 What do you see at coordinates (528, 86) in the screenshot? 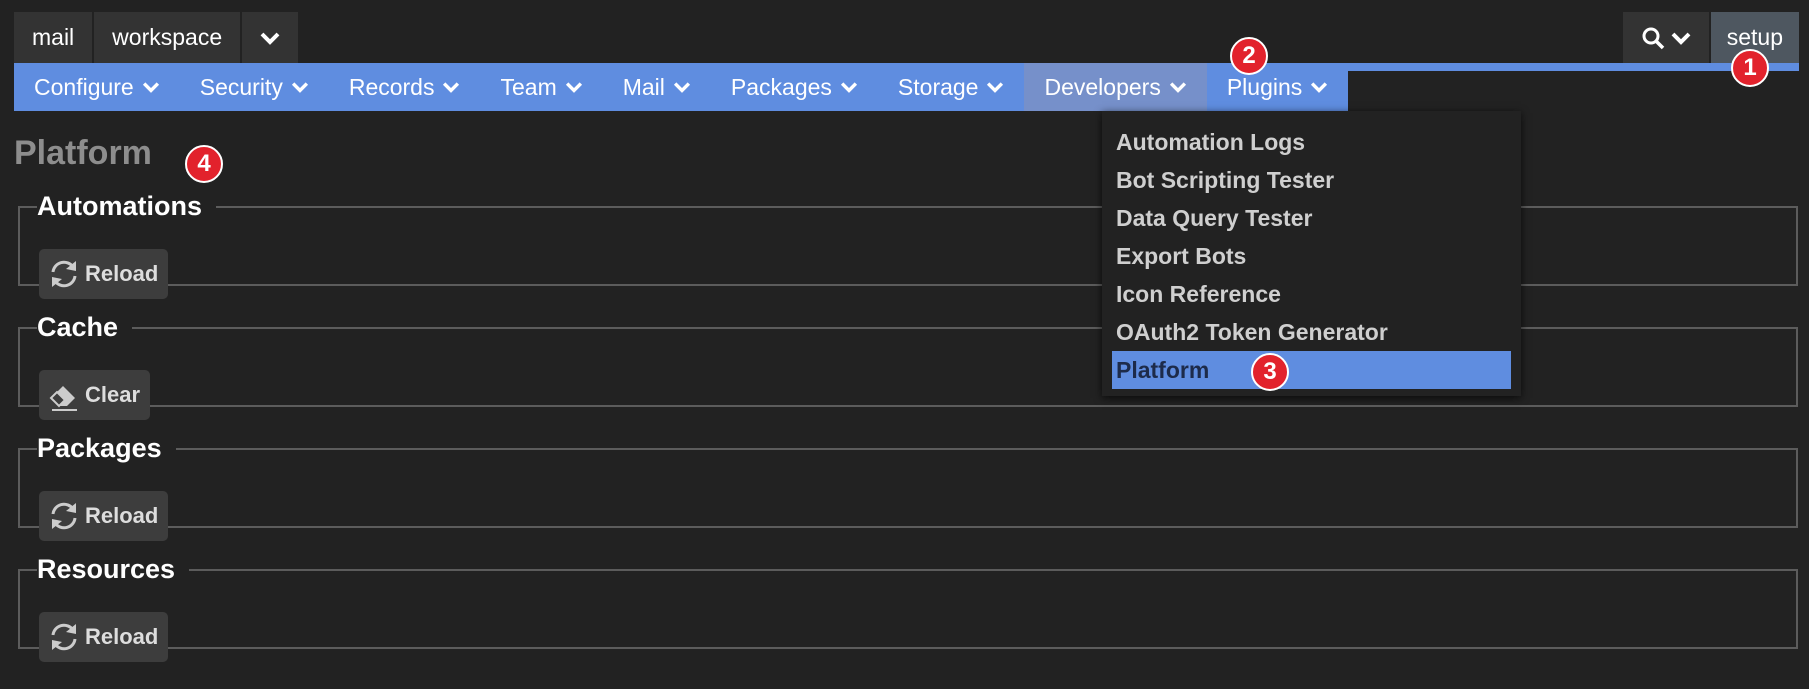
I see `nav-label: Team` at bounding box center [528, 86].